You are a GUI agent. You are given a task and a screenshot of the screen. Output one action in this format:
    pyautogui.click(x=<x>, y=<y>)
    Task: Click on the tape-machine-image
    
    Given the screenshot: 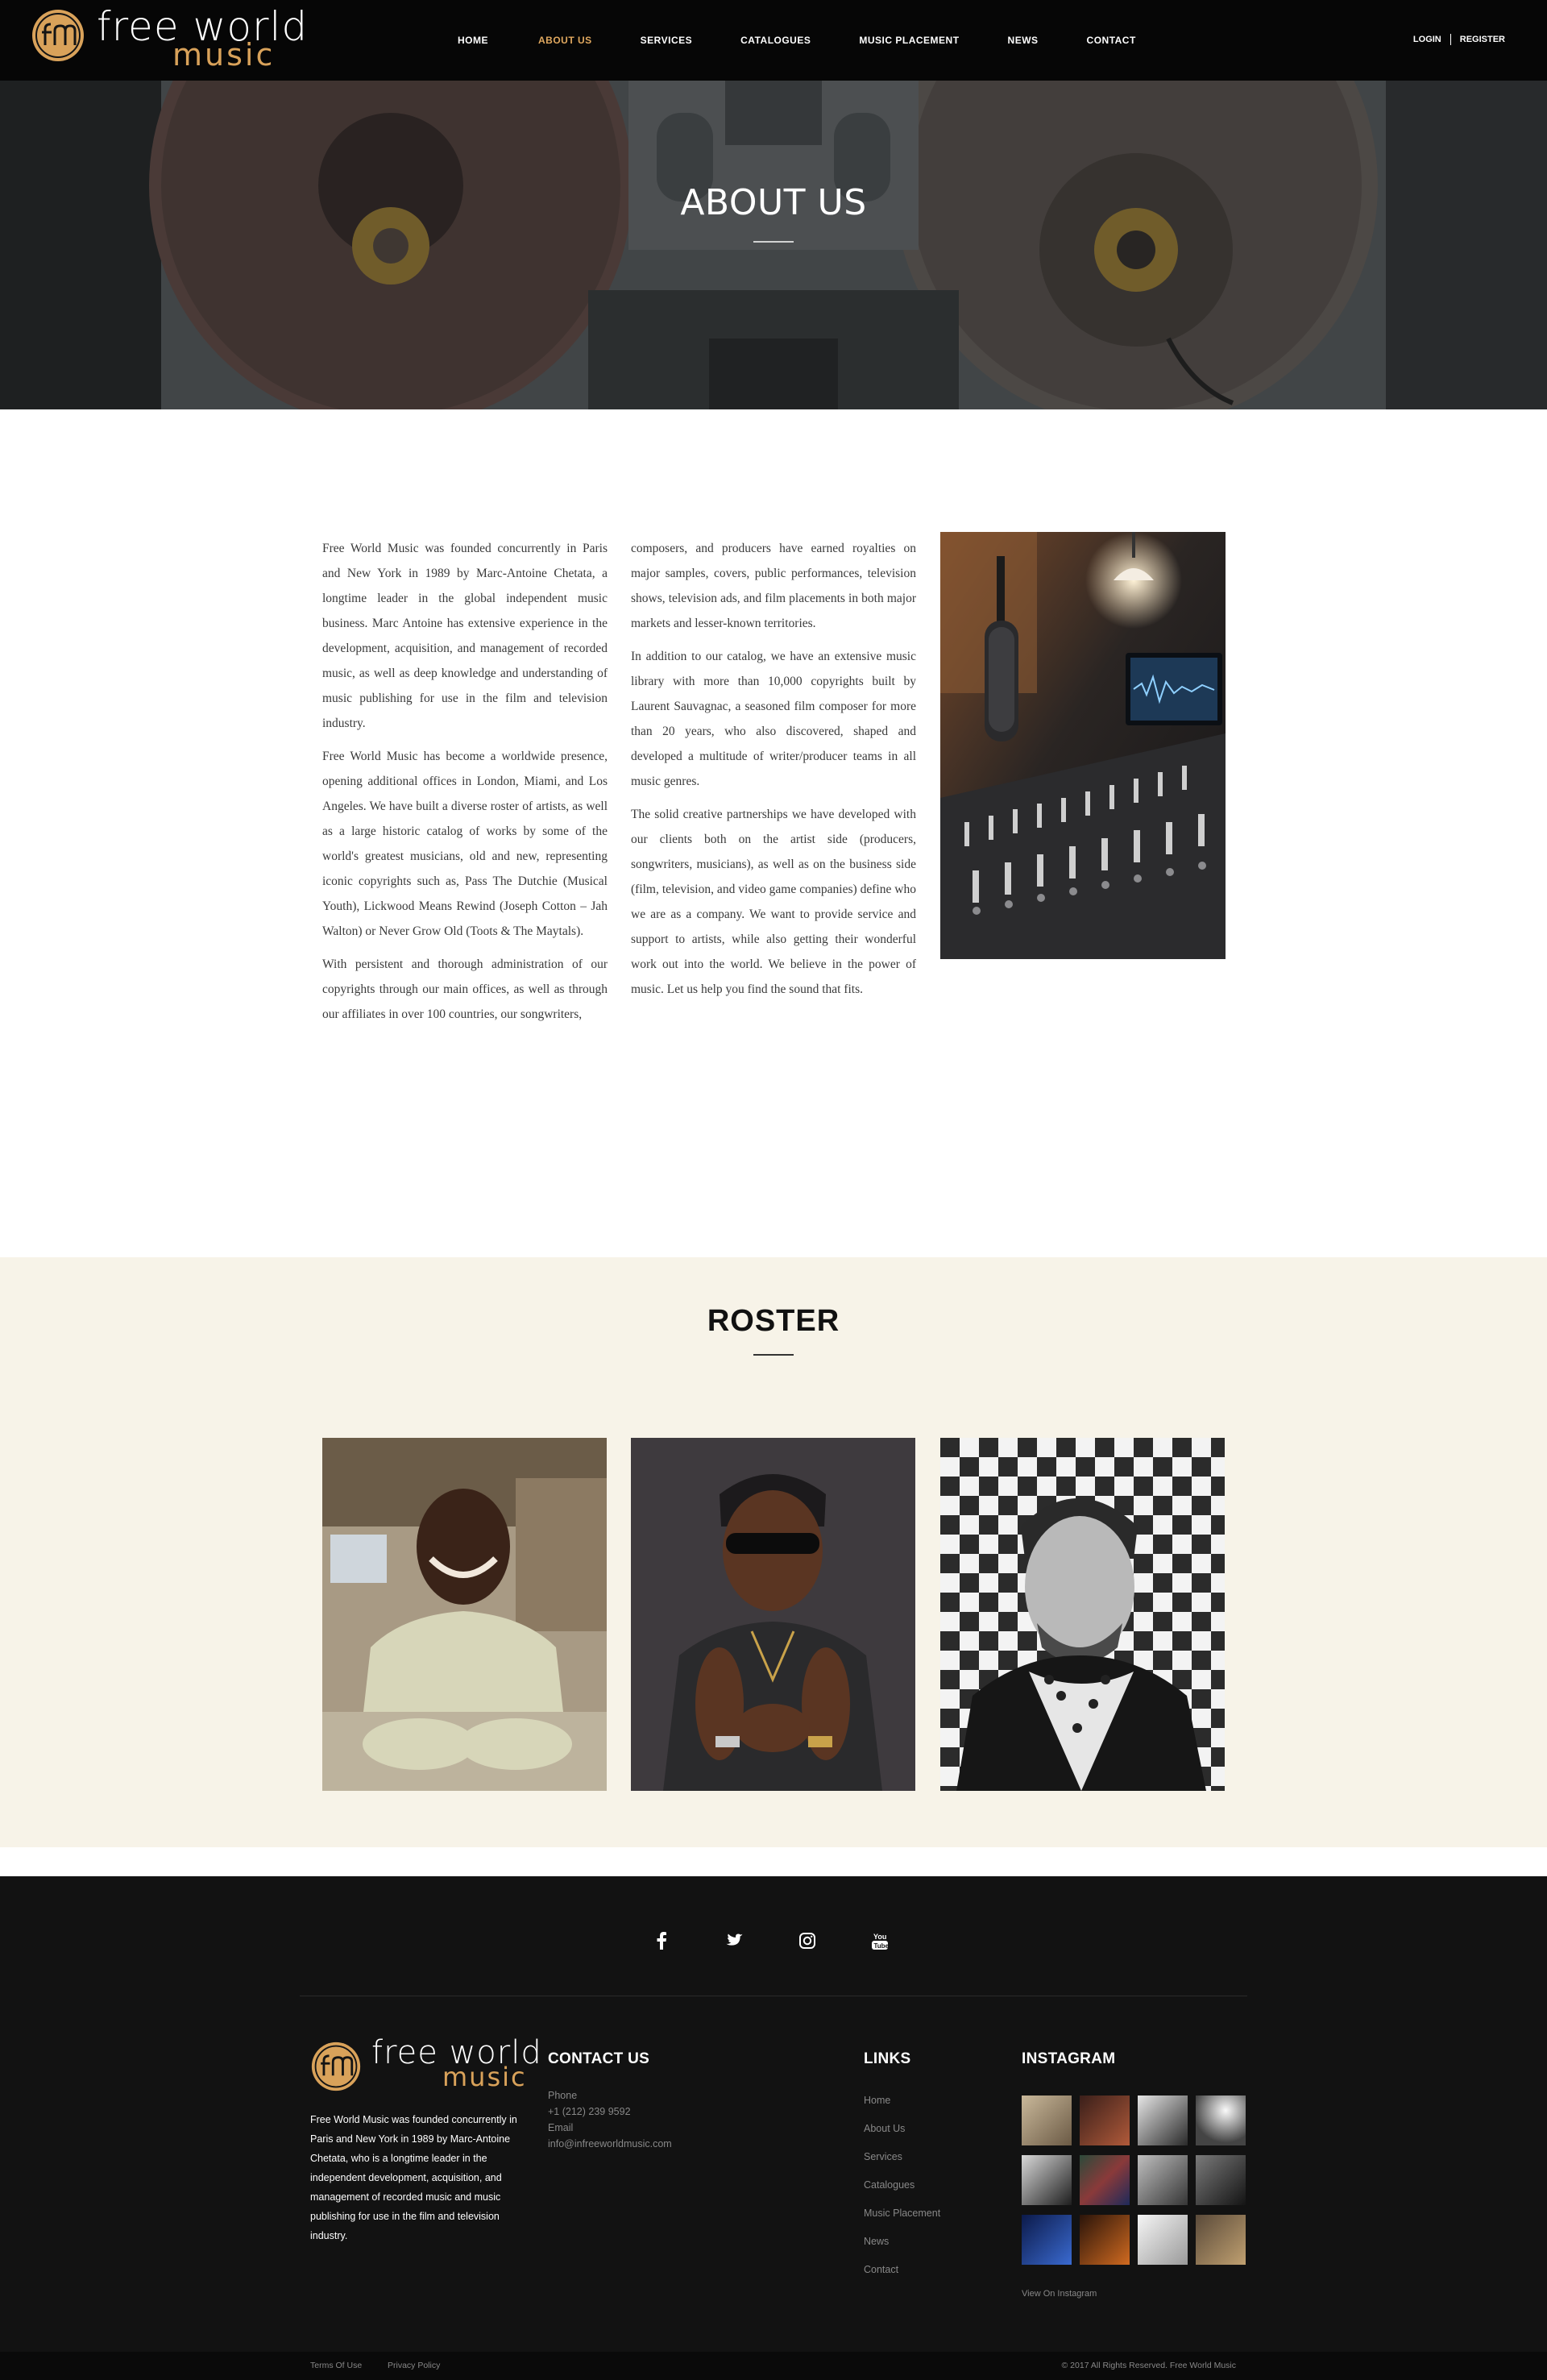 What is the action you would take?
    pyautogui.click(x=773, y=245)
    